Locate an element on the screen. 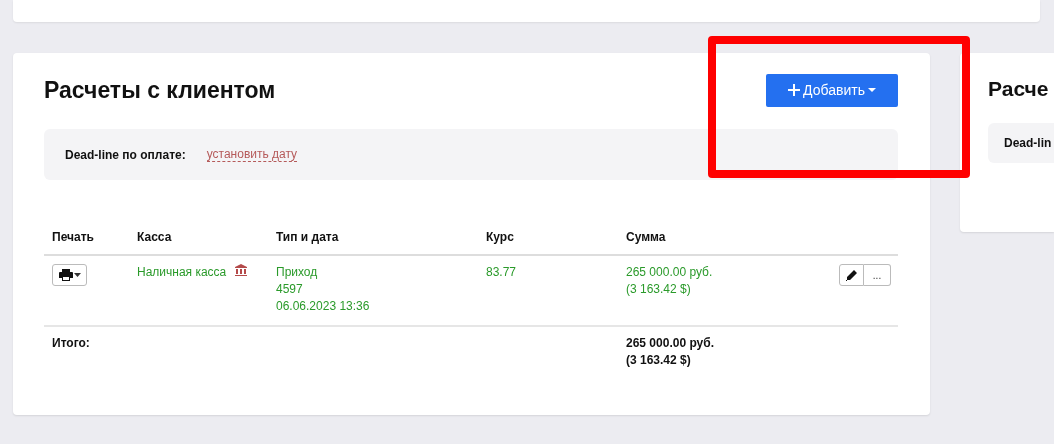 This screenshot has height=444, width=1054. panel-title: Расче is located at coordinates (1019, 89).